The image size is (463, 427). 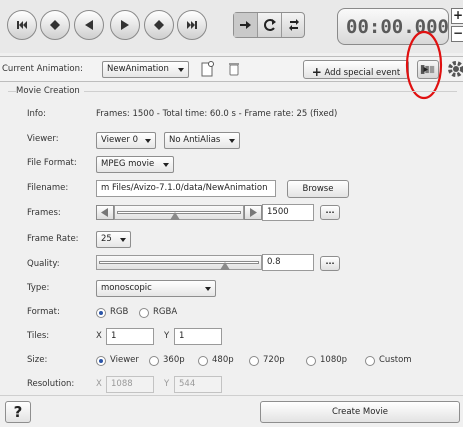 I want to click on triangle-right-icon, so click(x=253, y=212).